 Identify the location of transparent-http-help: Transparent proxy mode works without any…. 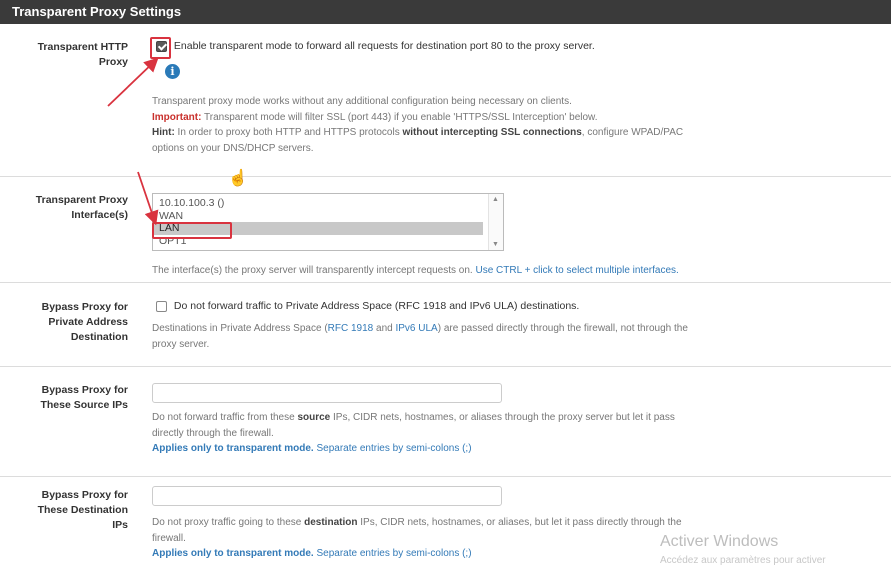
(418, 125).